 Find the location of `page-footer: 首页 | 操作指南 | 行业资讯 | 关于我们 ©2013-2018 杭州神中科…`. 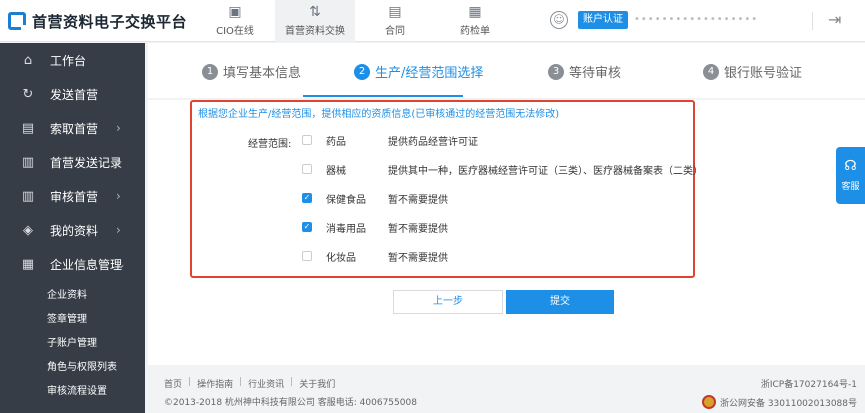

page-footer: 首页 | 操作指南 | 行业资讯 | 关于我们 ©2013-2018 杭州神中科… is located at coordinates (506, 389).